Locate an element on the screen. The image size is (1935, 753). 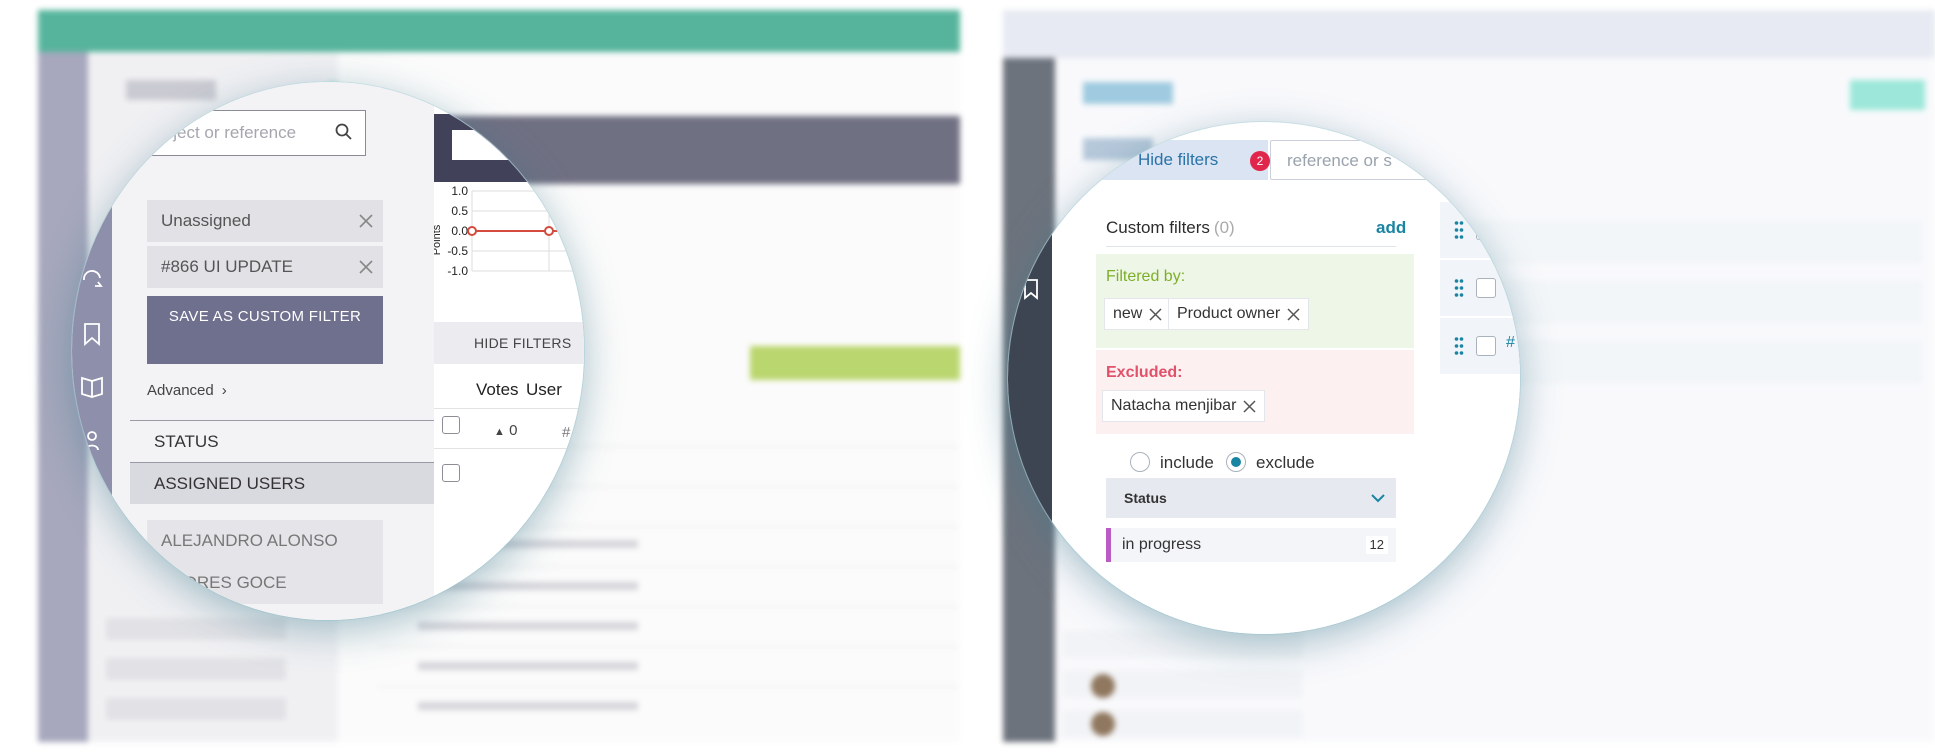
votes-count: 0 is located at coordinates (513, 430).